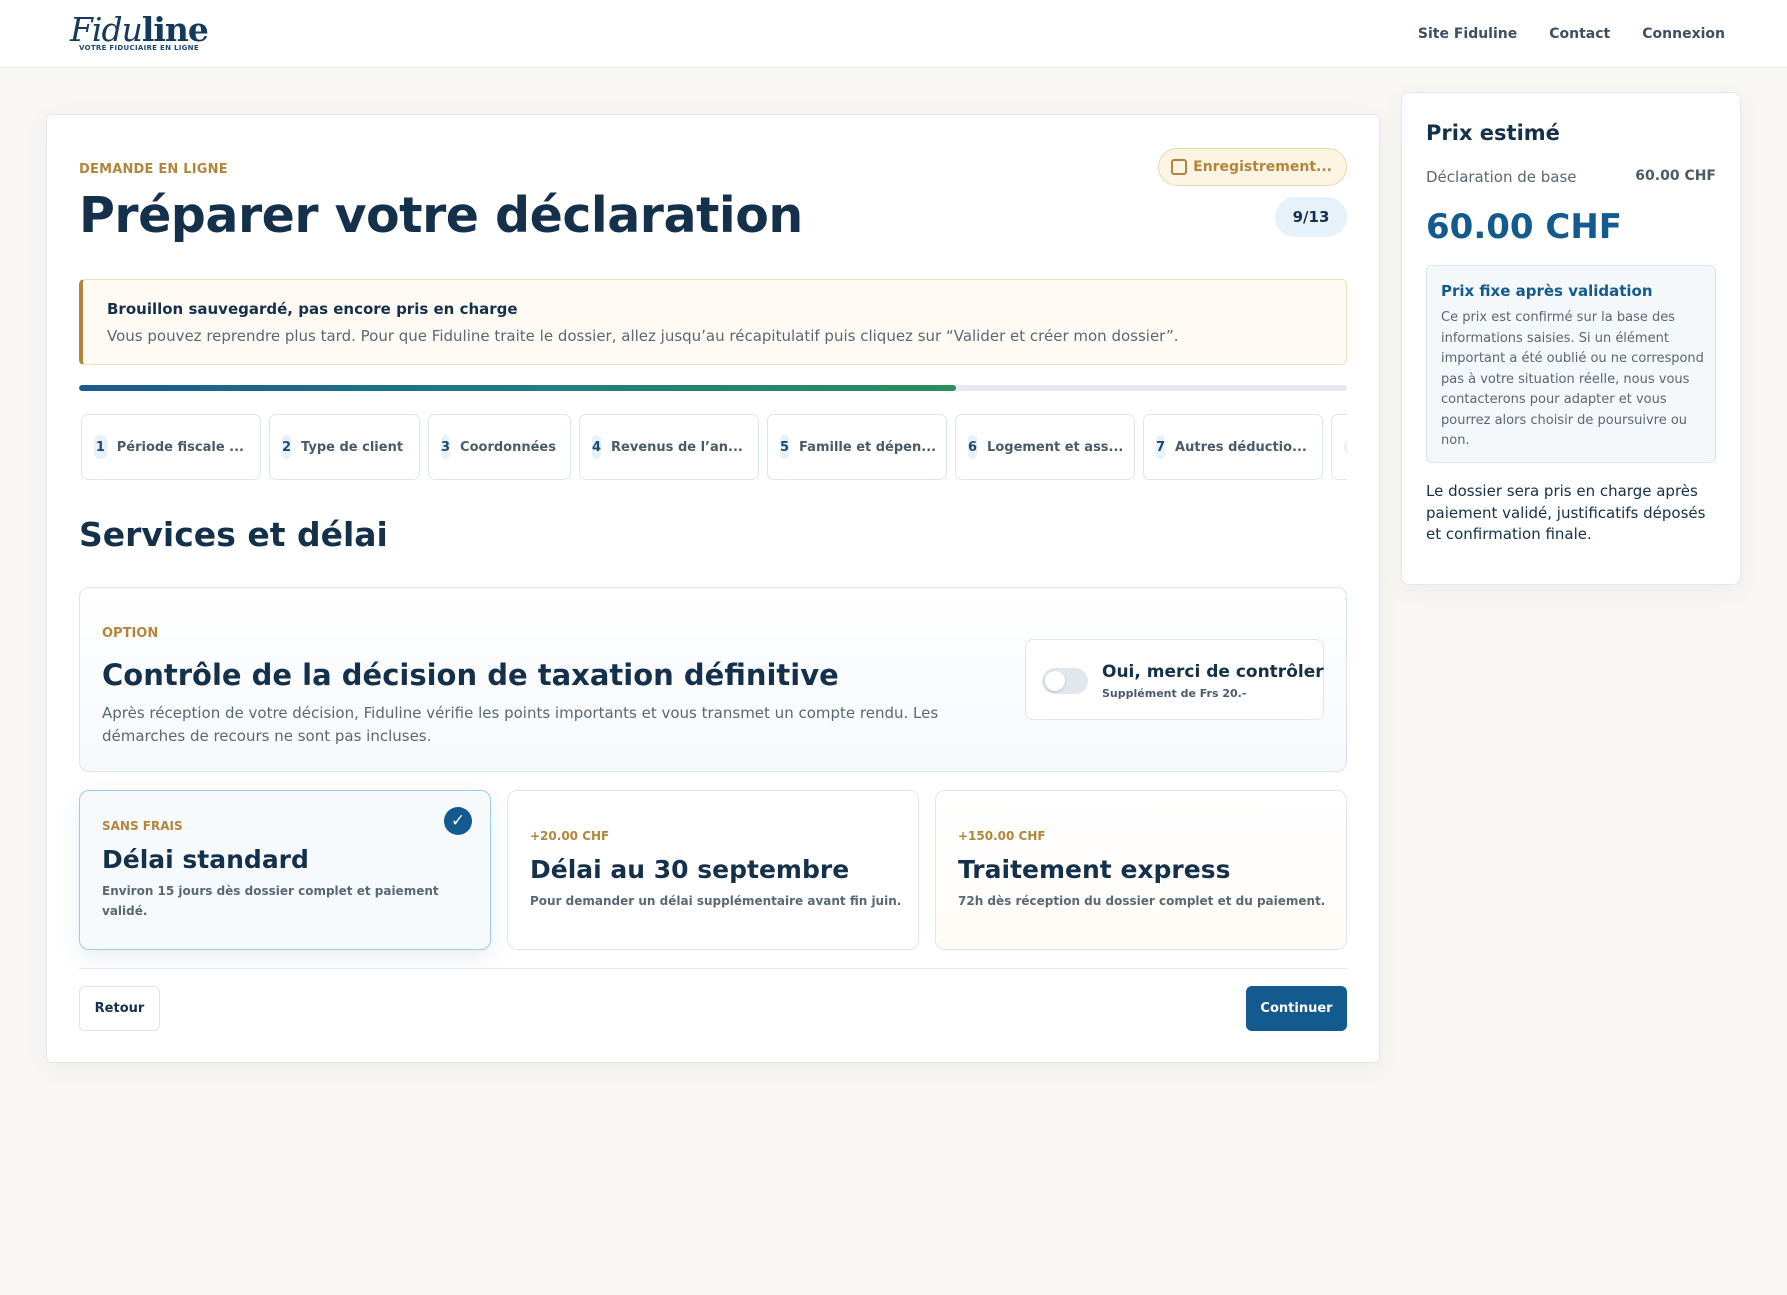  What do you see at coordinates (1094, 869) in the screenshot?
I see `delay-title: Traitement express` at bounding box center [1094, 869].